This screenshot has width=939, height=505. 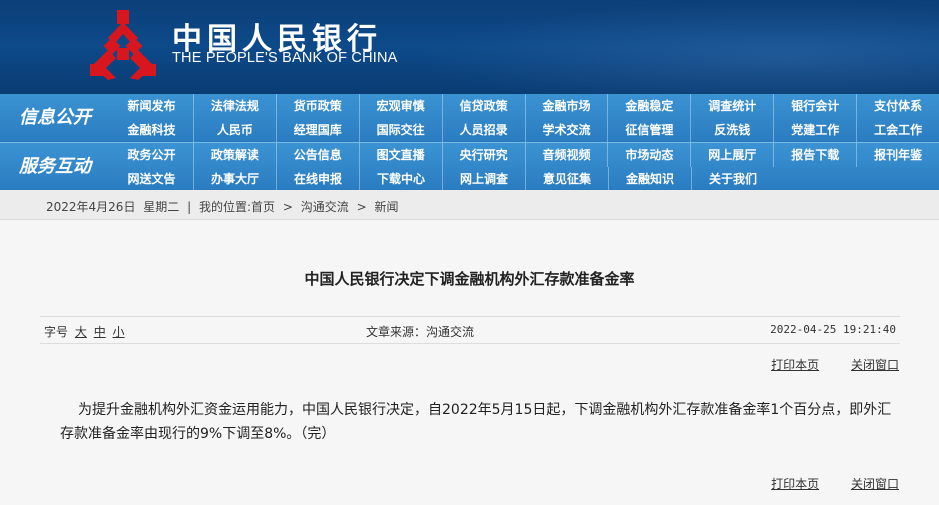 I want to click on nav-item: 信贷政策, so click(x=483, y=106).